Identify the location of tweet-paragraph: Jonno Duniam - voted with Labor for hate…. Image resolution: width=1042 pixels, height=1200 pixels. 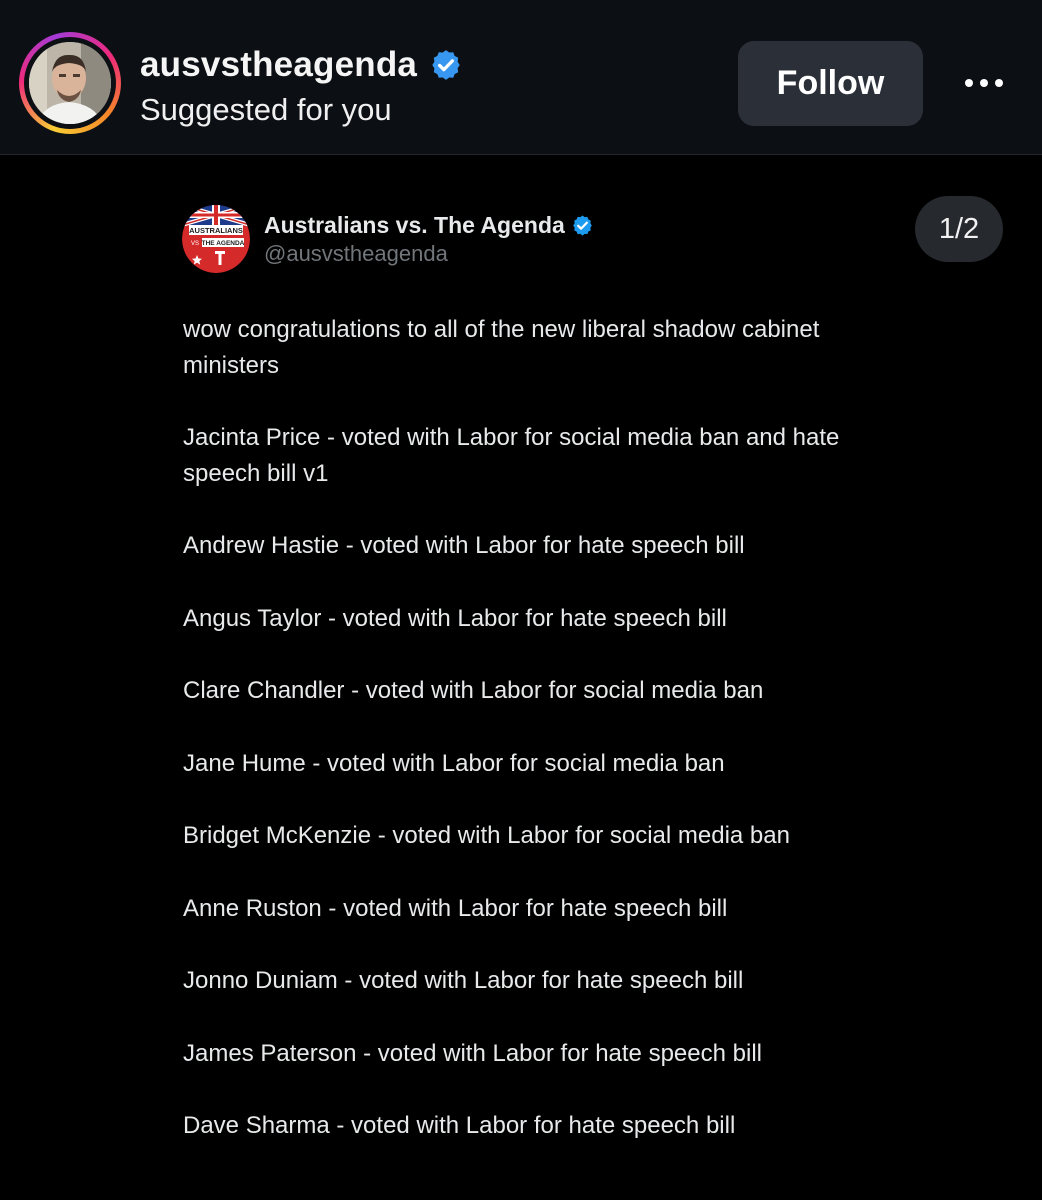
(463, 980).